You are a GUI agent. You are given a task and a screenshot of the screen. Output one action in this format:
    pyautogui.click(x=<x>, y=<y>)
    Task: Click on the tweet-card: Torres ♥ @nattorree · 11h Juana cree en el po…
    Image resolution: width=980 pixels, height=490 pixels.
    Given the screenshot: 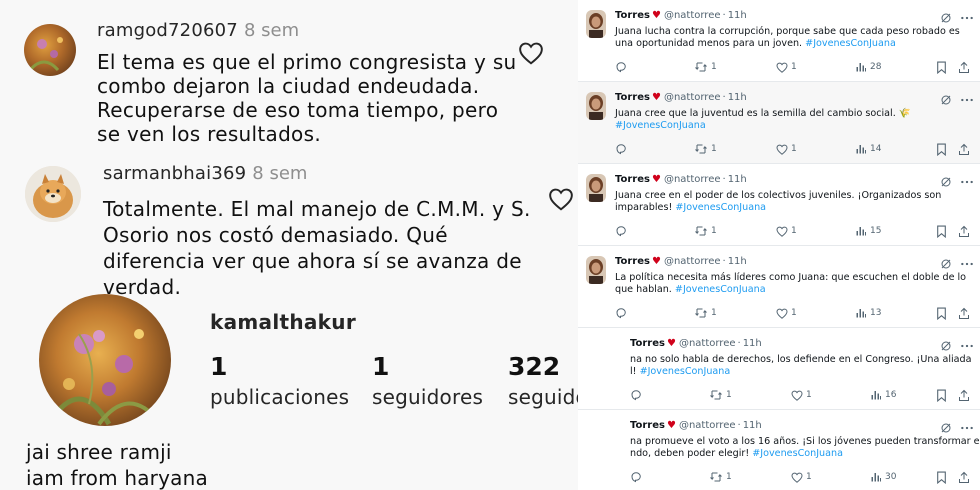 What is the action you would take?
    pyautogui.click(x=779, y=205)
    